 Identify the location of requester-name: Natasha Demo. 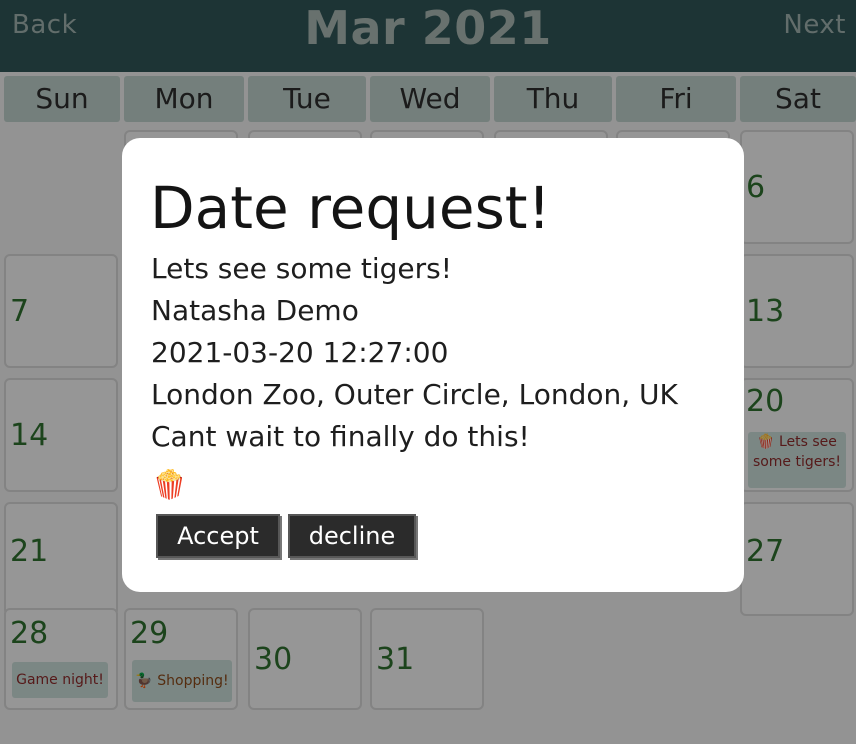
(255, 310).